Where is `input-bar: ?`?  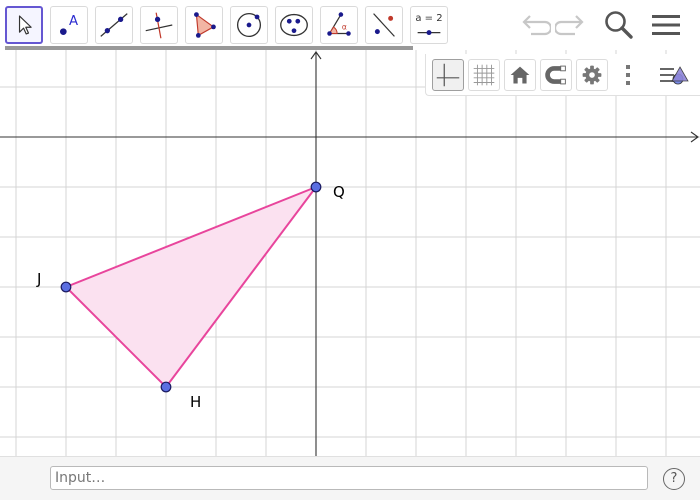
input-bar: ? is located at coordinates (350, 478).